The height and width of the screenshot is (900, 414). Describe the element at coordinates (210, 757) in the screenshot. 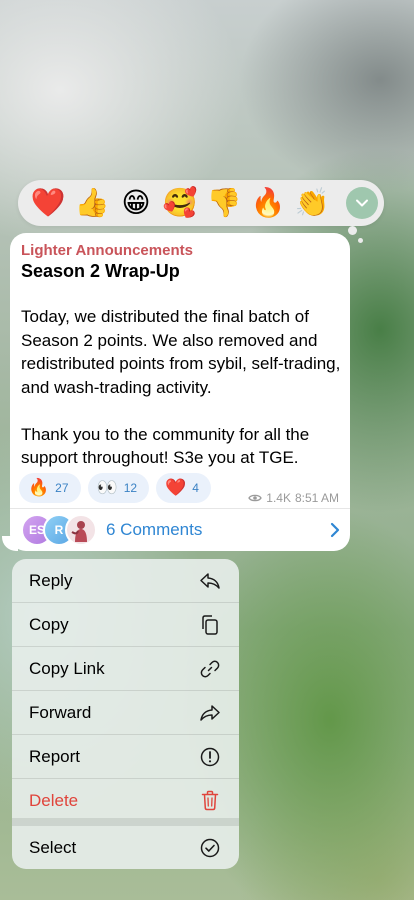

I see `report-icon` at that location.